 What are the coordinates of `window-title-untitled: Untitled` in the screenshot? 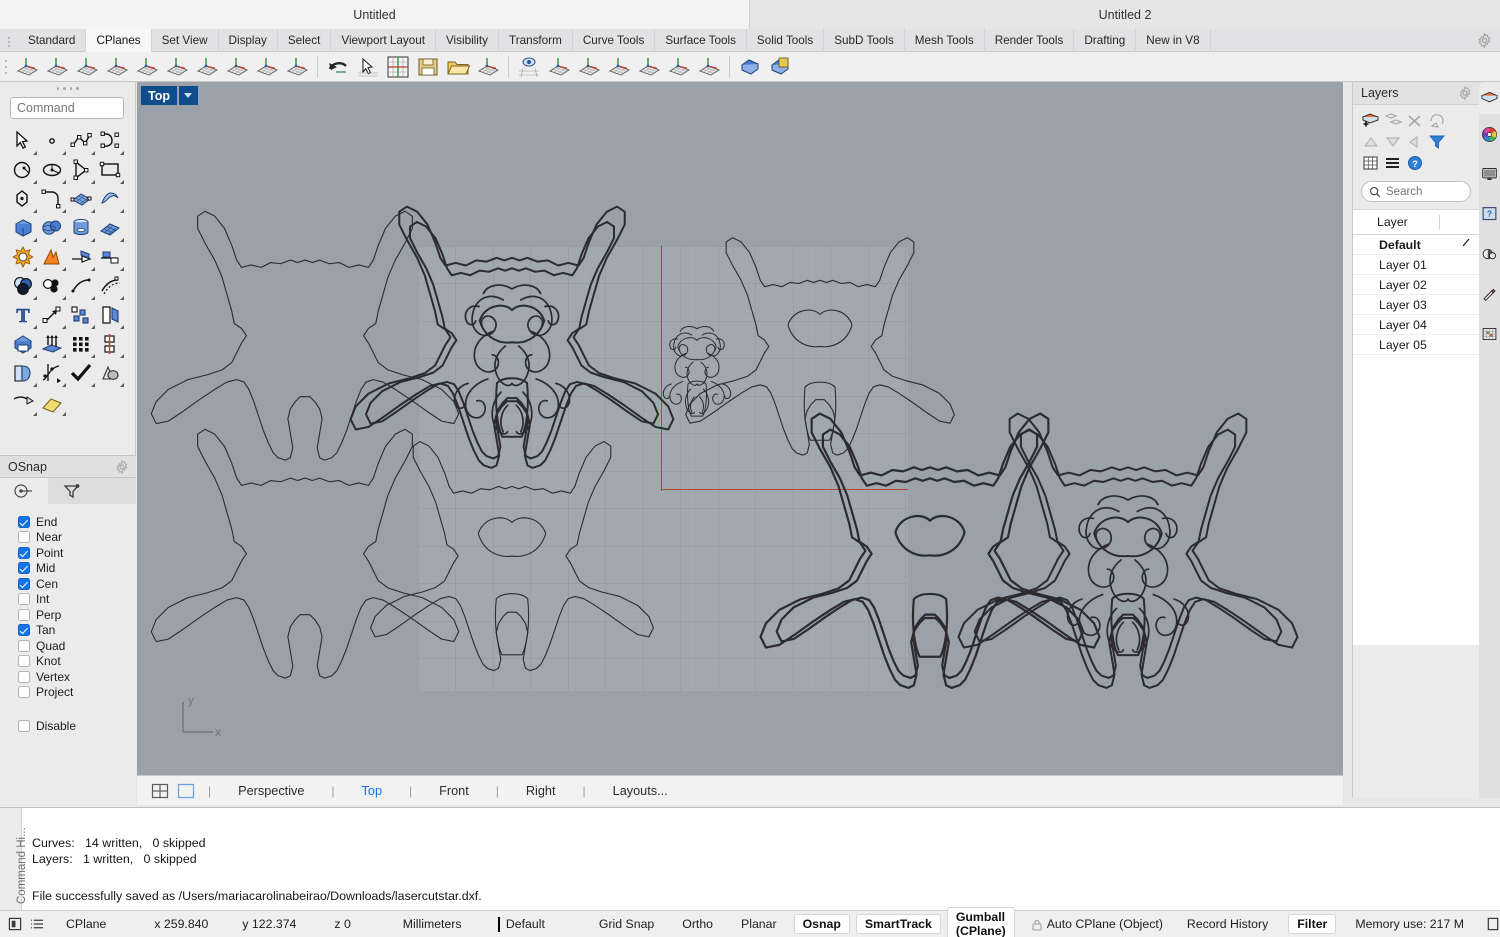 It's located at (375, 14).